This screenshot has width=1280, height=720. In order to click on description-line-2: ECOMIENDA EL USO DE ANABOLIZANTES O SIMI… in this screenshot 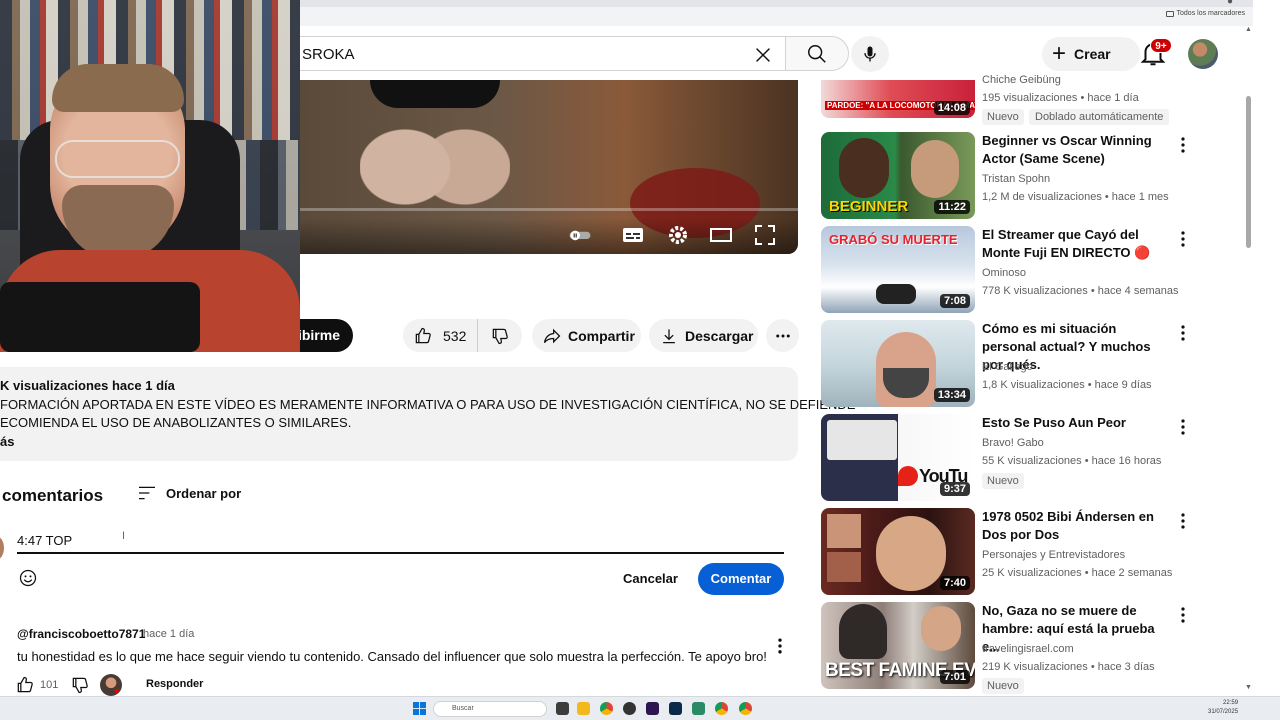, I will do `click(176, 422)`.